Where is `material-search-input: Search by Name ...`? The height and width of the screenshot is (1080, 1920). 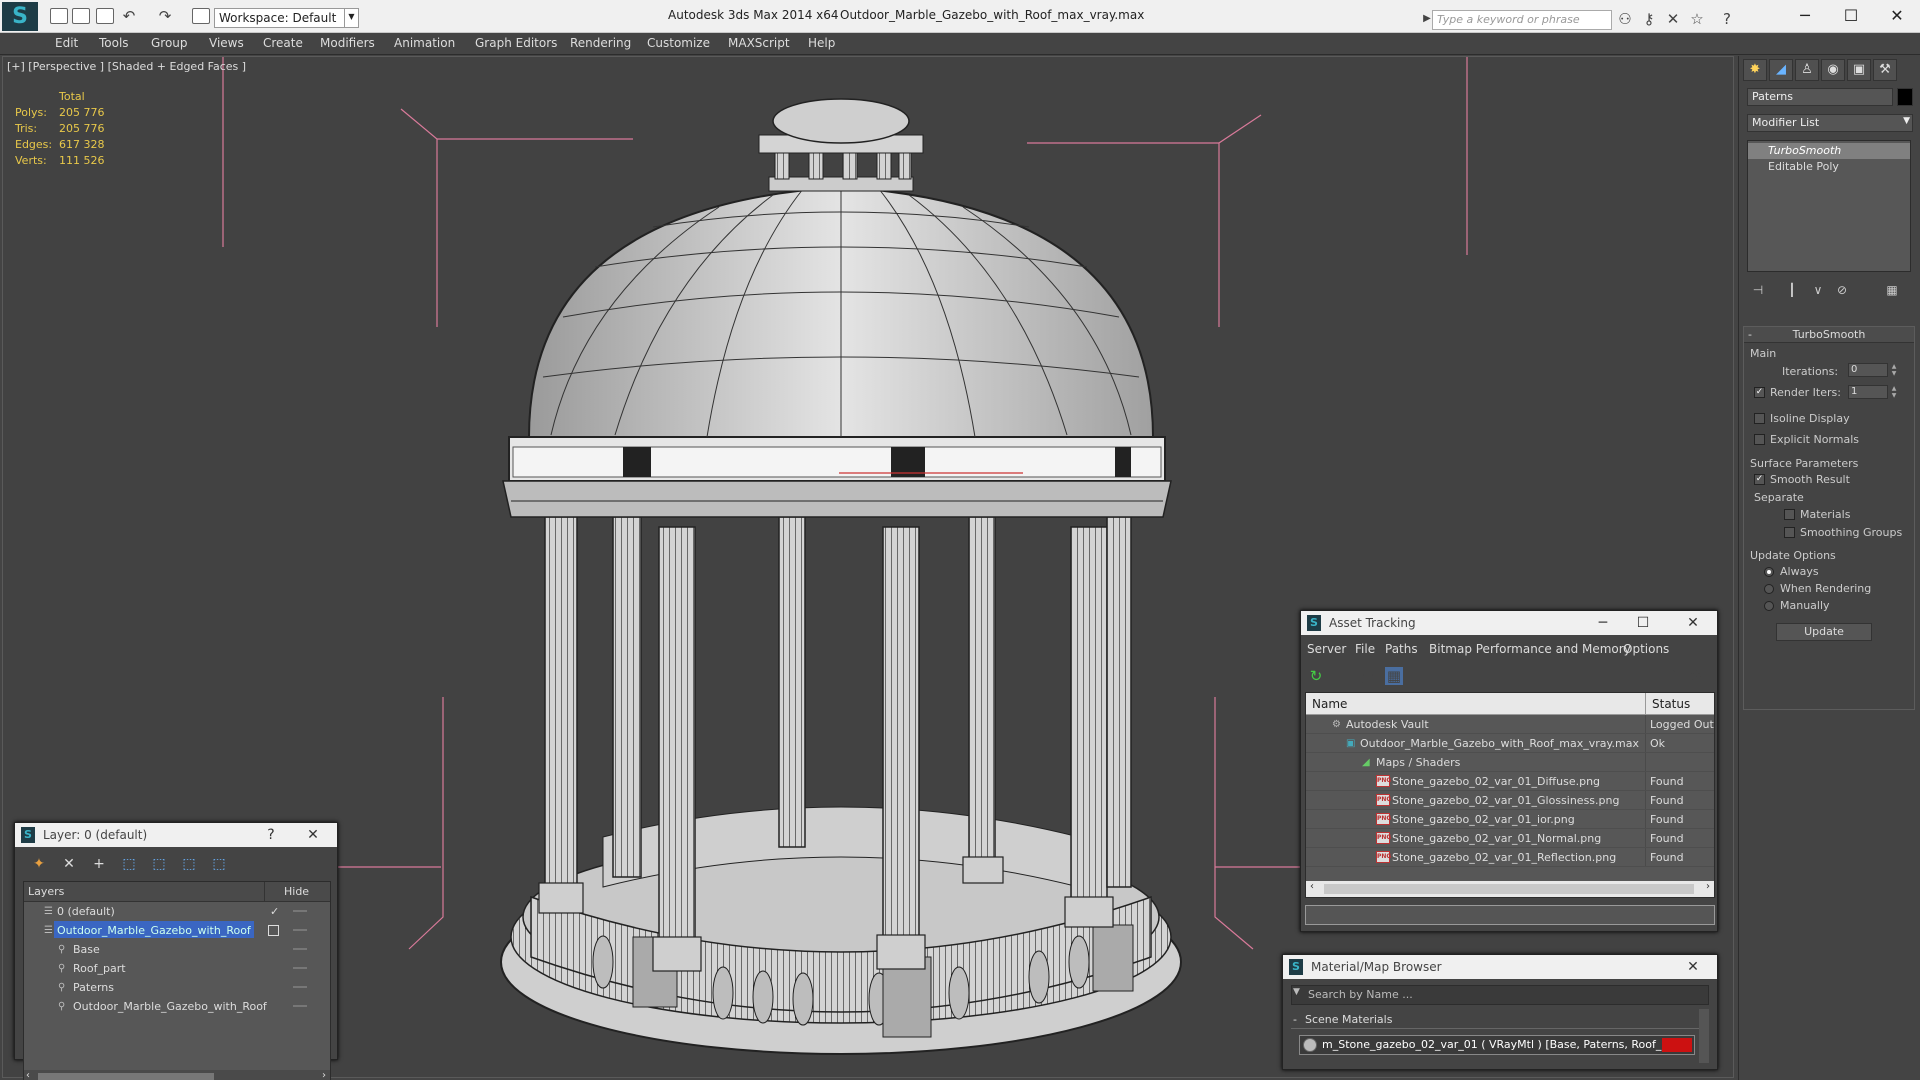 material-search-input: Search by Name ... is located at coordinates (1500, 995).